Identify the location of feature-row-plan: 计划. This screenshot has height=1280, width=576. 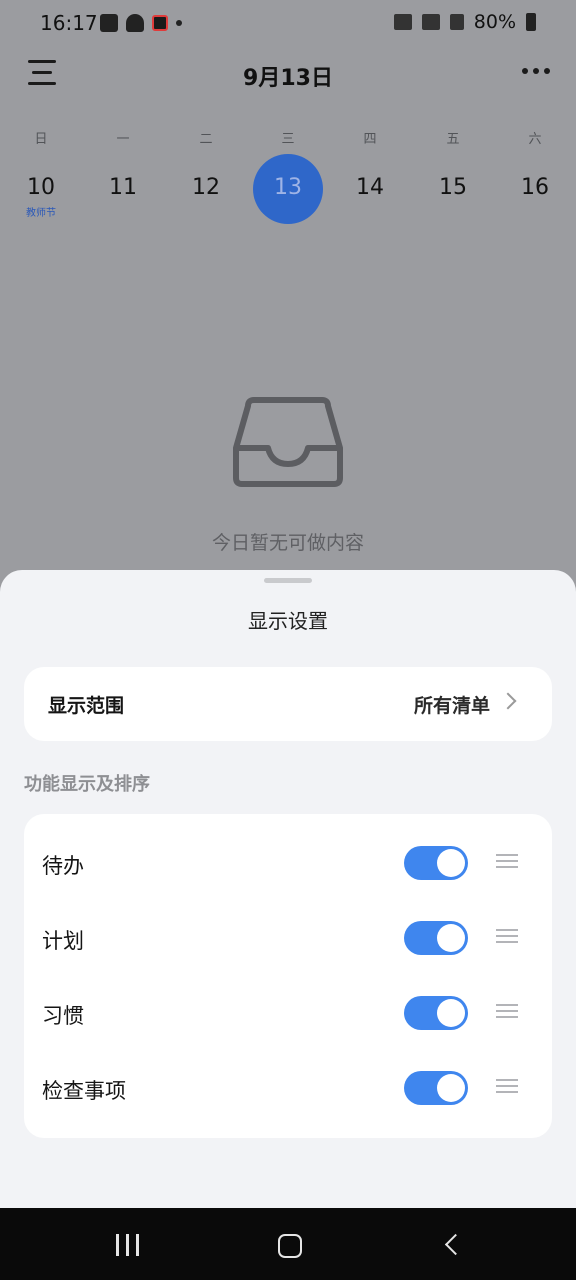
(288, 938).